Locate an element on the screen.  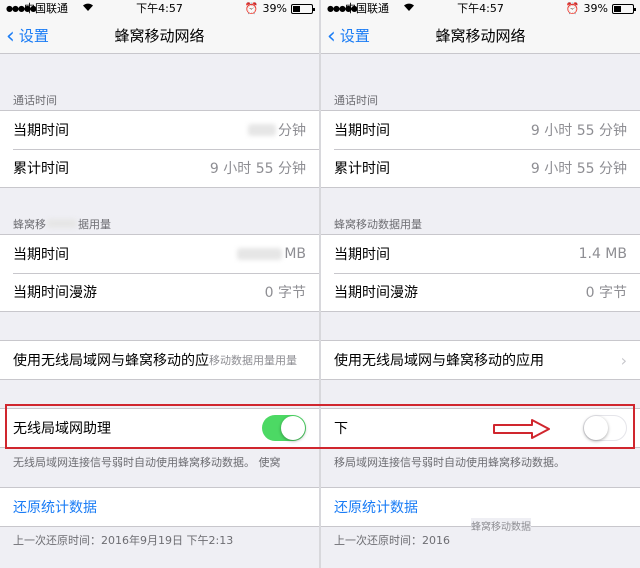
arrow-right-icon is located at coordinates (522, 431).